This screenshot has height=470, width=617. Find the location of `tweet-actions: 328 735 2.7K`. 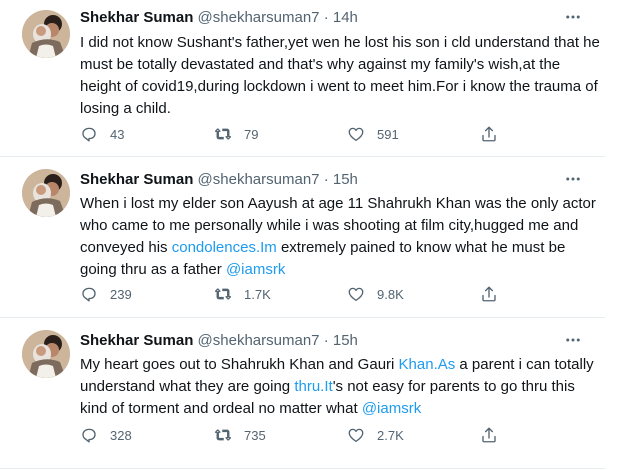

tweet-actions: 328 735 2.7K is located at coordinates (295, 435).